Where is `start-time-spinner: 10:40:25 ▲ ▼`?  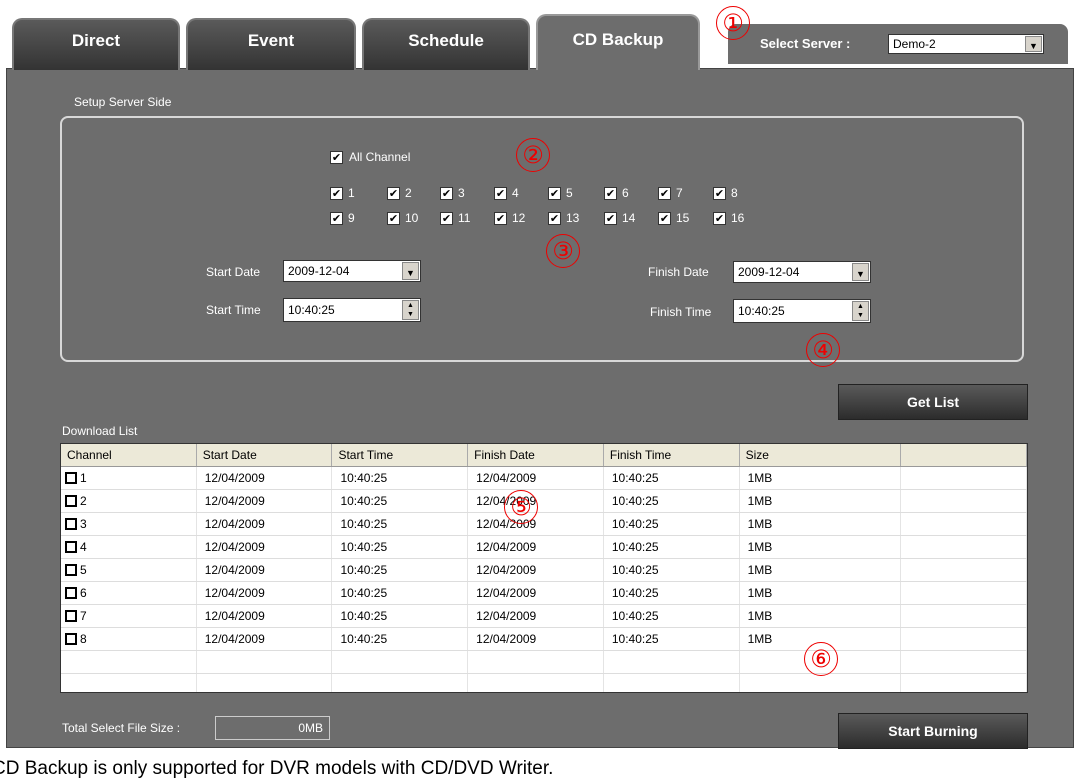 start-time-spinner: 10:40:25 ▲ ▼ is located at coordinates (352, 310).